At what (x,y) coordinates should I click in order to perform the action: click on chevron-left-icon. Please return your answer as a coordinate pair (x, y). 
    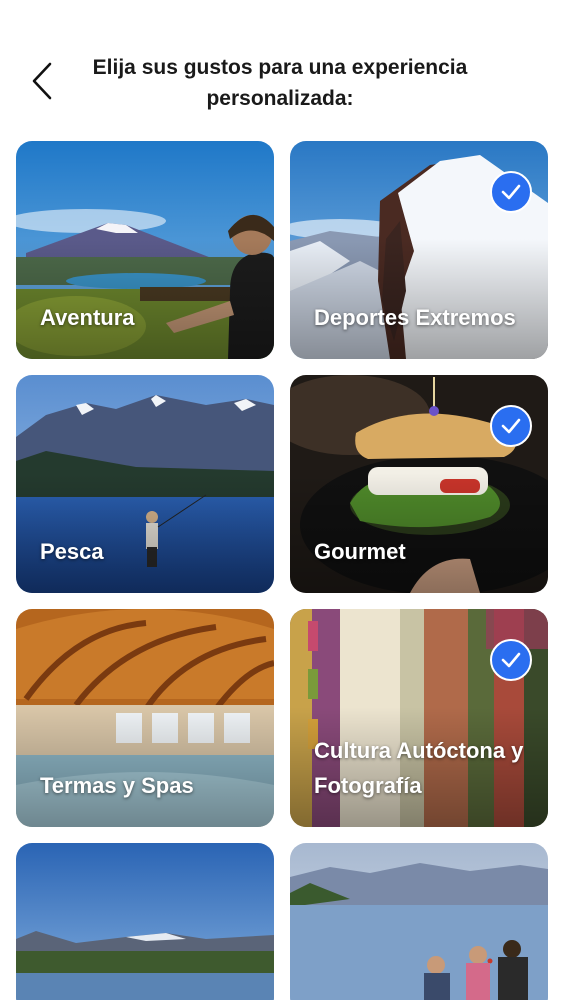
    Looking at the image, I should click on (42, 81).